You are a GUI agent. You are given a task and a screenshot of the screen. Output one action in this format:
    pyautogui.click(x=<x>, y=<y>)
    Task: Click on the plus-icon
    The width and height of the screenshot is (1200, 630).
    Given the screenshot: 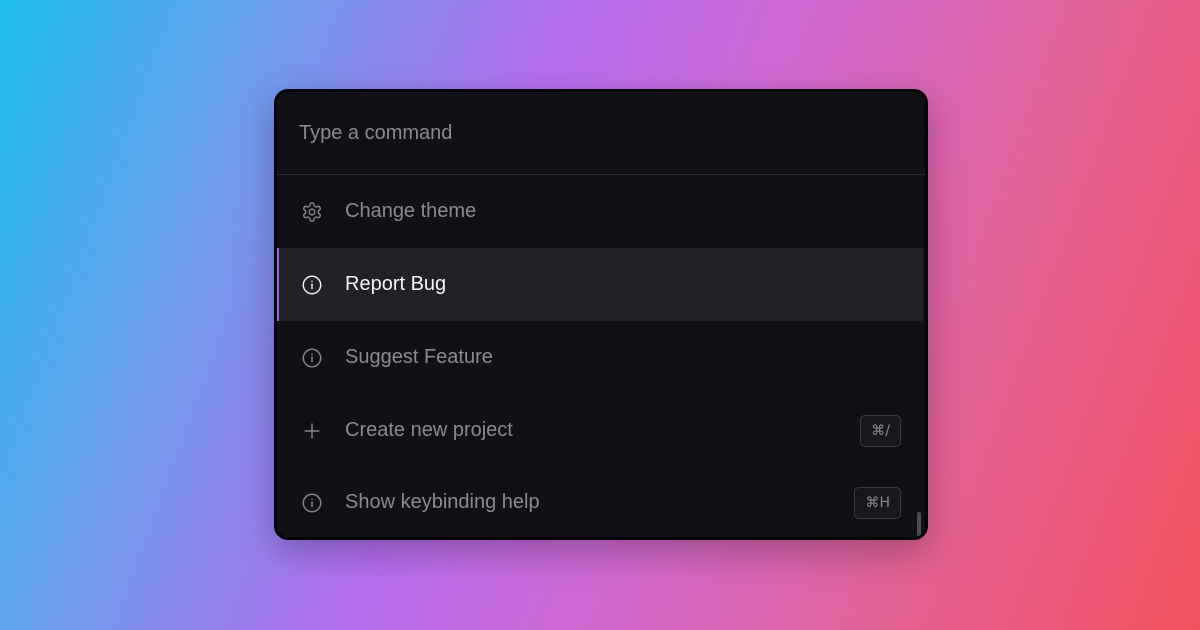 What is the action you would take?
    pyautogui.click(x=312, y=431)
    